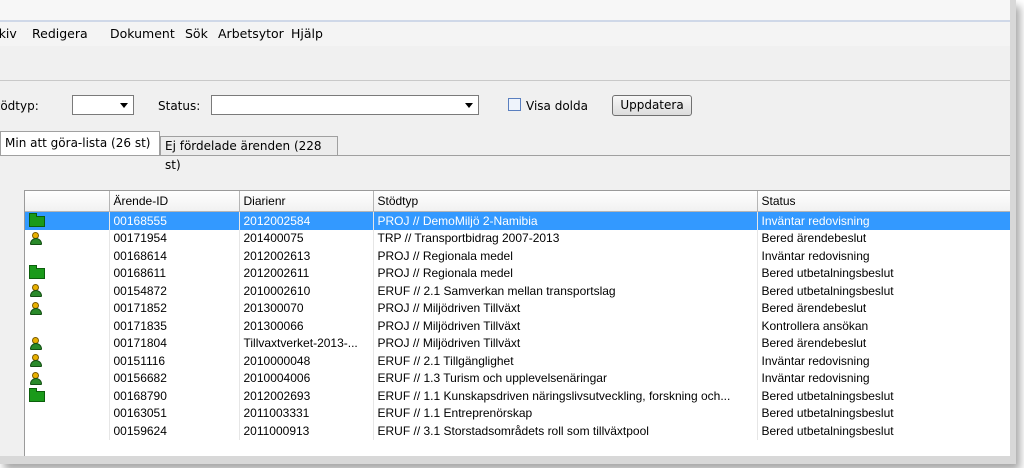  I want to click on update-button: Uppdatera, so click(652, 105).